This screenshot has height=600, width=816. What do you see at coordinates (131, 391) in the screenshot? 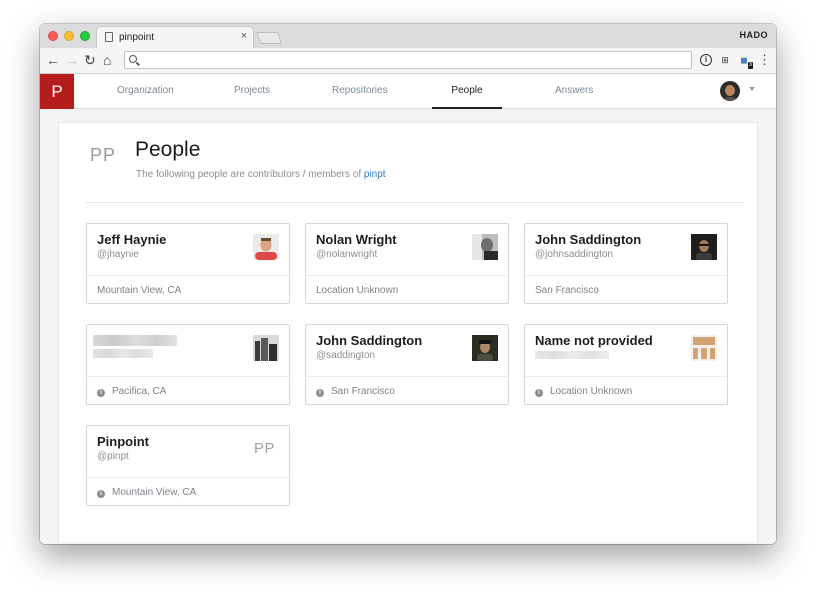
I see `person-location: i Pacifica, CA` at bounding box center [131, 391].